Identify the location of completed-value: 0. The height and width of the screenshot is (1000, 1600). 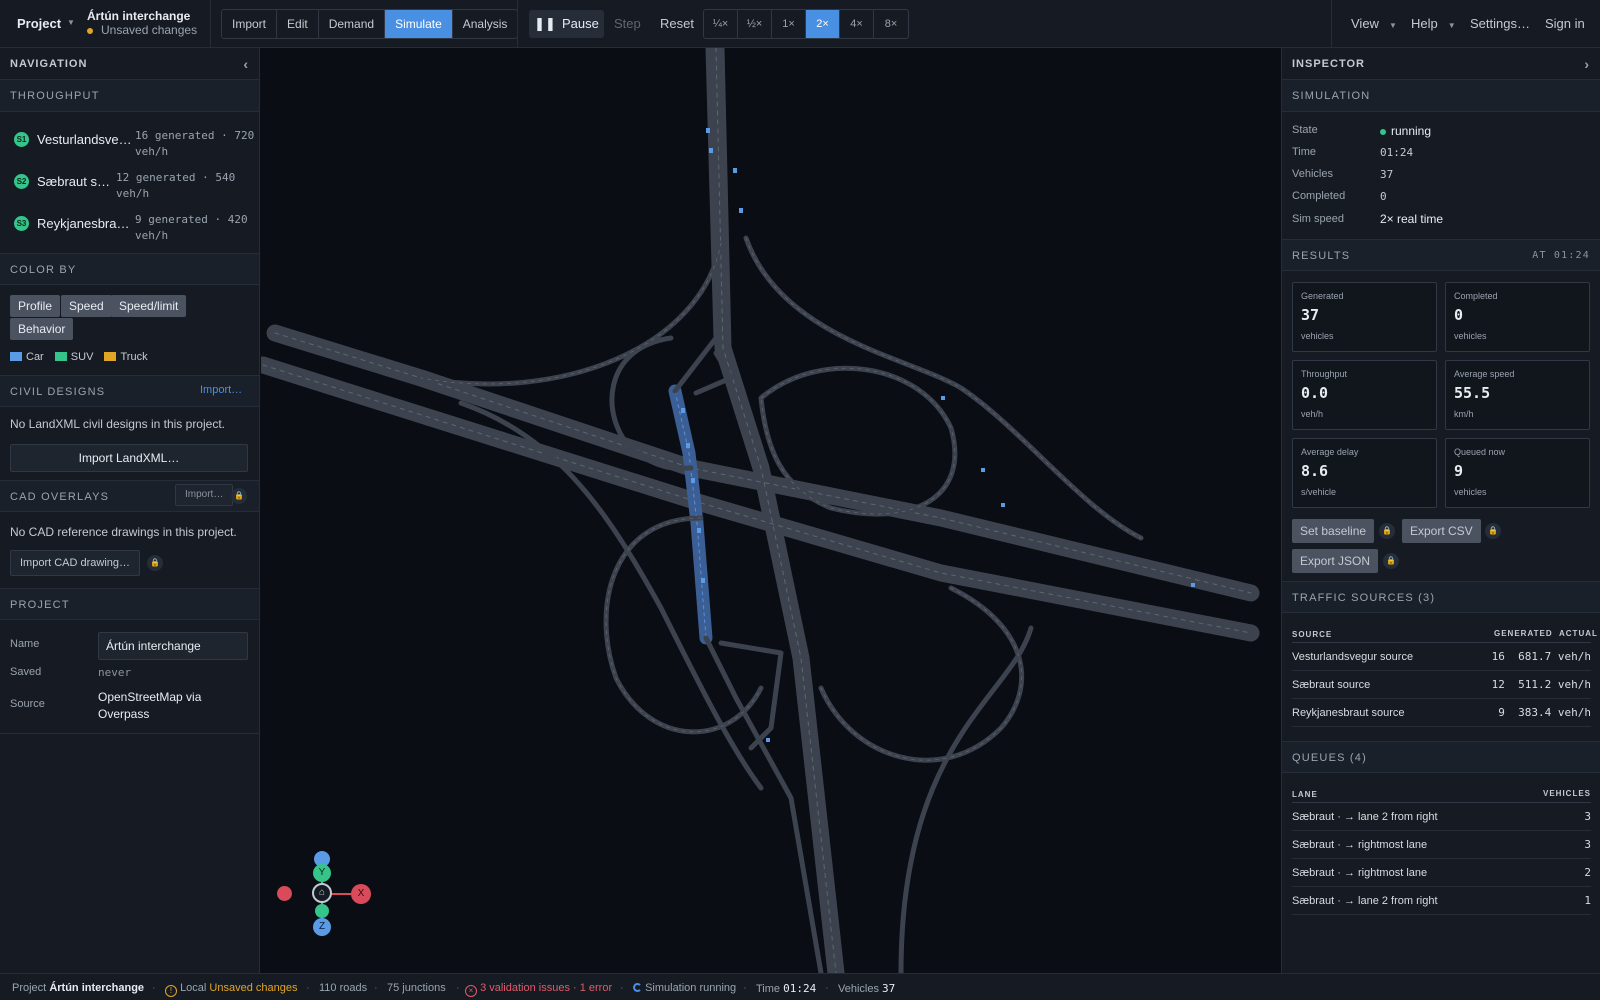
(1383, 196).